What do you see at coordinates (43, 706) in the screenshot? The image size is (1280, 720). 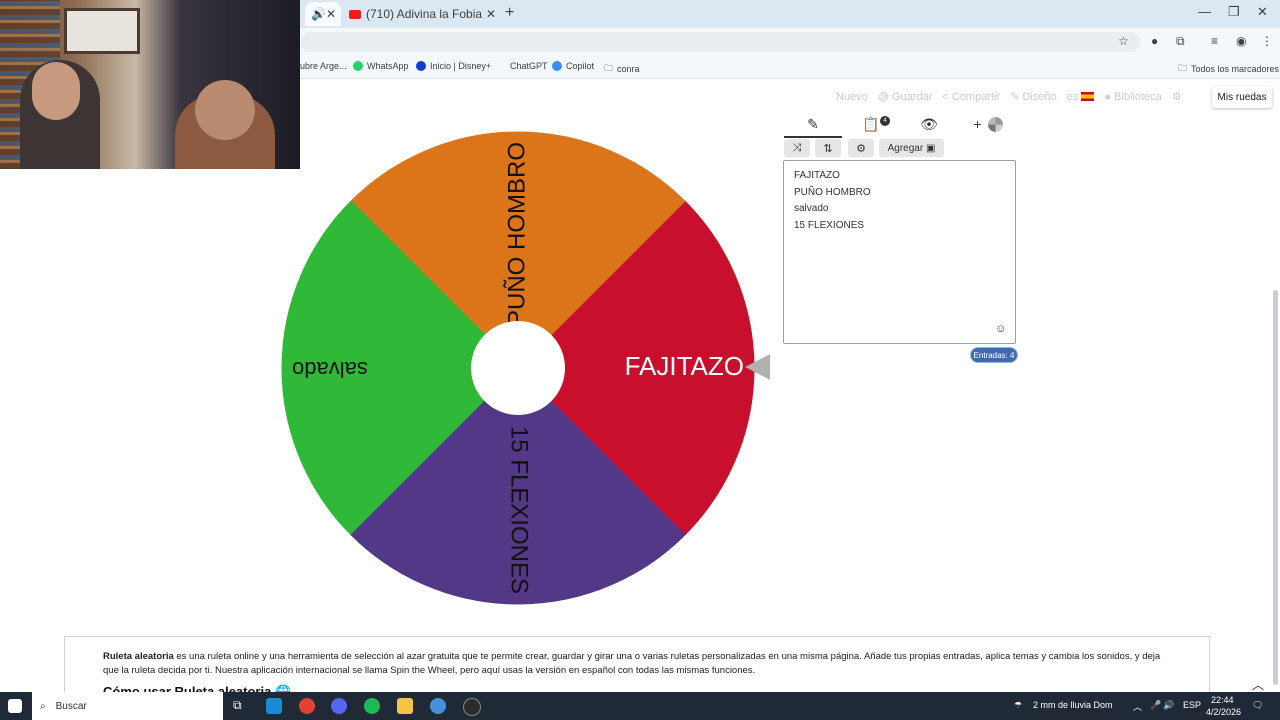 I see `search-icon: ⌕` at bounding box center [43, 706].